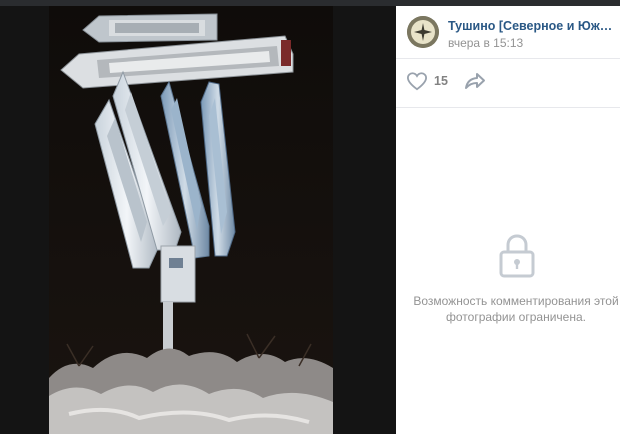 The width and height of the screenshot is (620, 434). What do you see at coordinates (429, 81) in the screenshot?
I see `like-button: 15` at bounding box center [429, 81].